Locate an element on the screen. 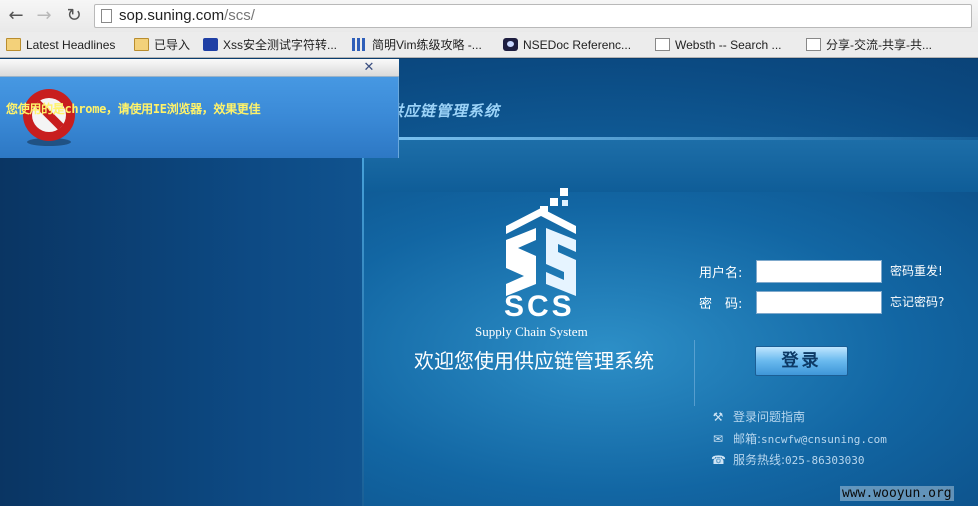  browser-warning-popup: ✕ 您使用的是chrome，请使用IE浏览器，效果更佳 is located at coordinates (199, 108).